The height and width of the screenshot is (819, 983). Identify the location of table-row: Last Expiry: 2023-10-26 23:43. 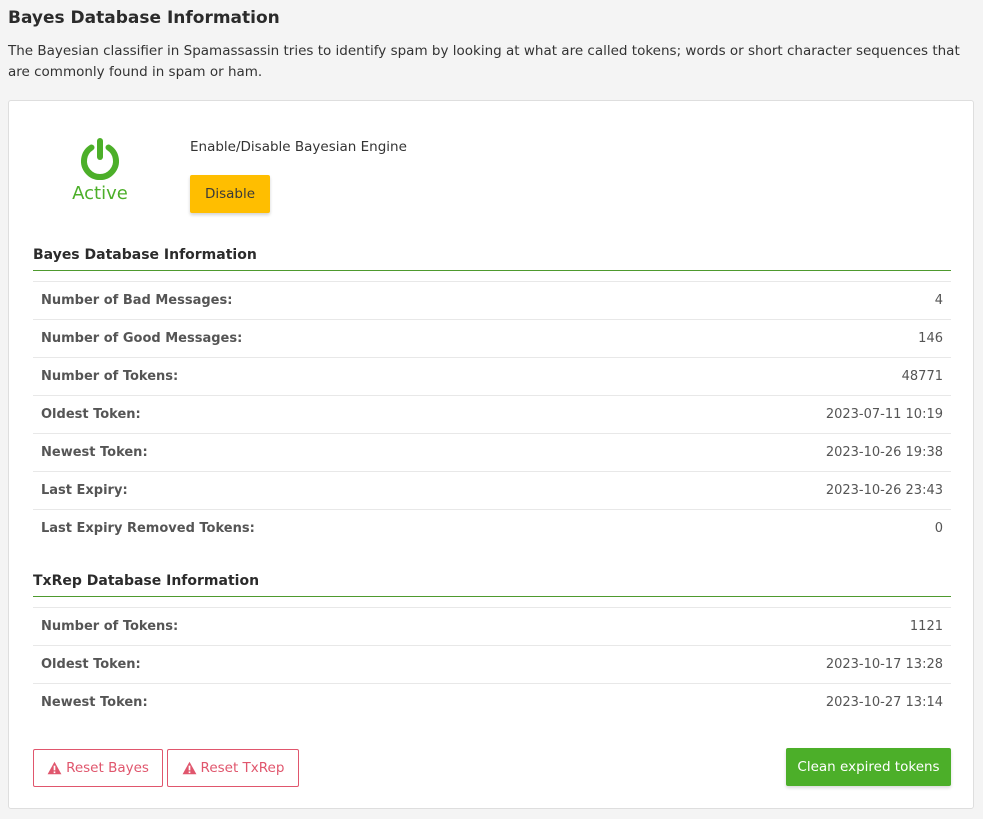
(492, 490).